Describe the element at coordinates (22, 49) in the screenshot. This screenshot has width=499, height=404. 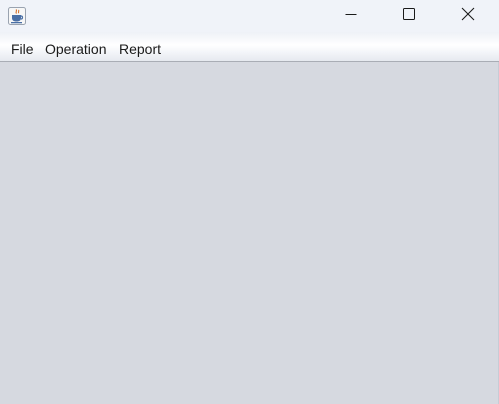
I see `menu-file: File` at that location.